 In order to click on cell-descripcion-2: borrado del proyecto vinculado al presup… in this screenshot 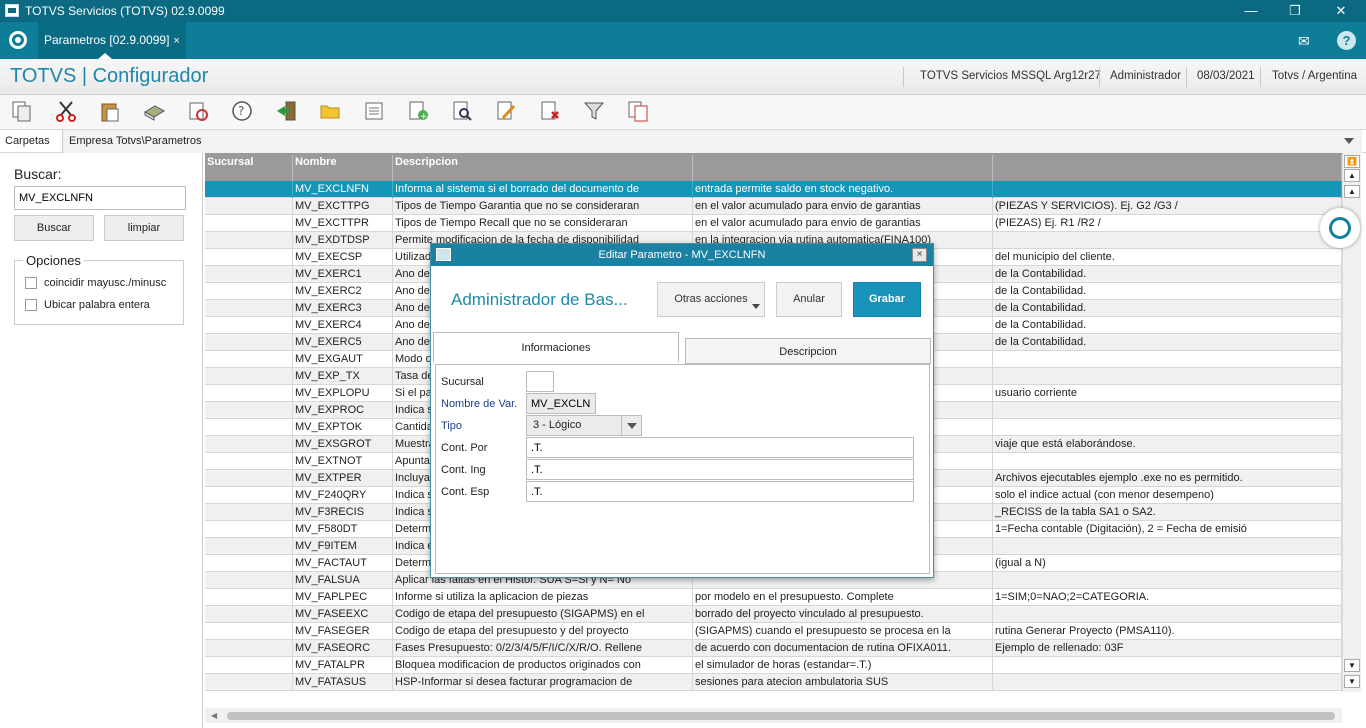, I will do `click(843, 614)`.